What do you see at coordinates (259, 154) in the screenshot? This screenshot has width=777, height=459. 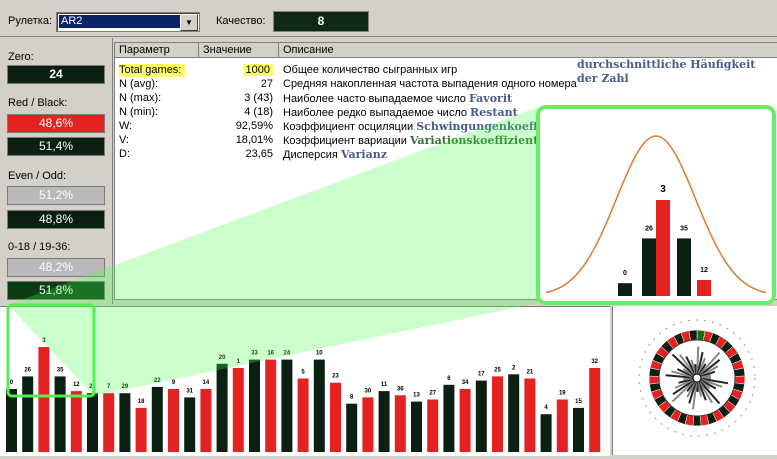 I see `value-cell: 23,65` at bounding box center [259, 154].